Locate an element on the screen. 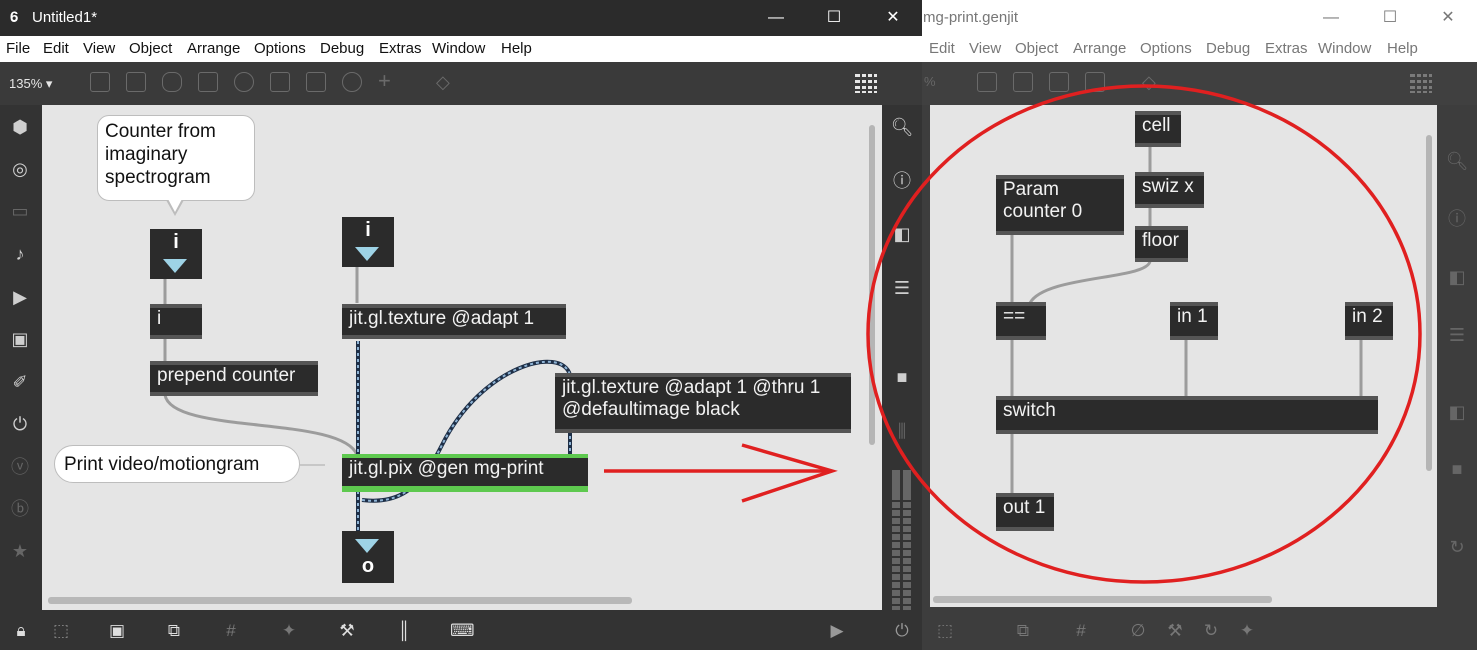  hammer-icon: ⚒ is located at coordinates (1175, 631).